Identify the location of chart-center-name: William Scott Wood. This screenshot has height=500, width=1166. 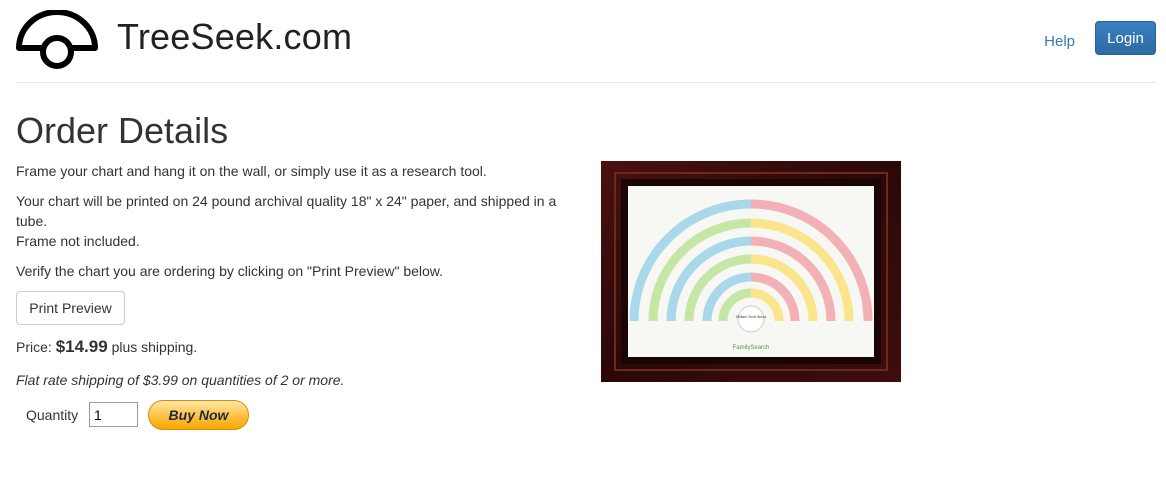
(751, 317).